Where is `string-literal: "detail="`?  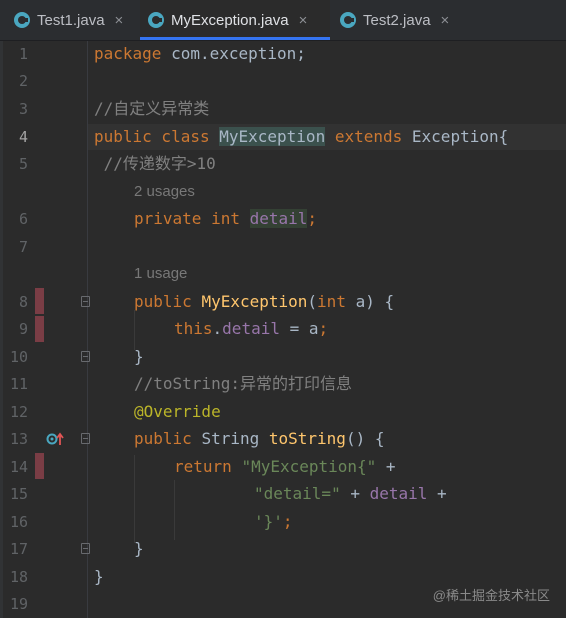 string-literal: "detail=" is located at coordinates (297, 493).